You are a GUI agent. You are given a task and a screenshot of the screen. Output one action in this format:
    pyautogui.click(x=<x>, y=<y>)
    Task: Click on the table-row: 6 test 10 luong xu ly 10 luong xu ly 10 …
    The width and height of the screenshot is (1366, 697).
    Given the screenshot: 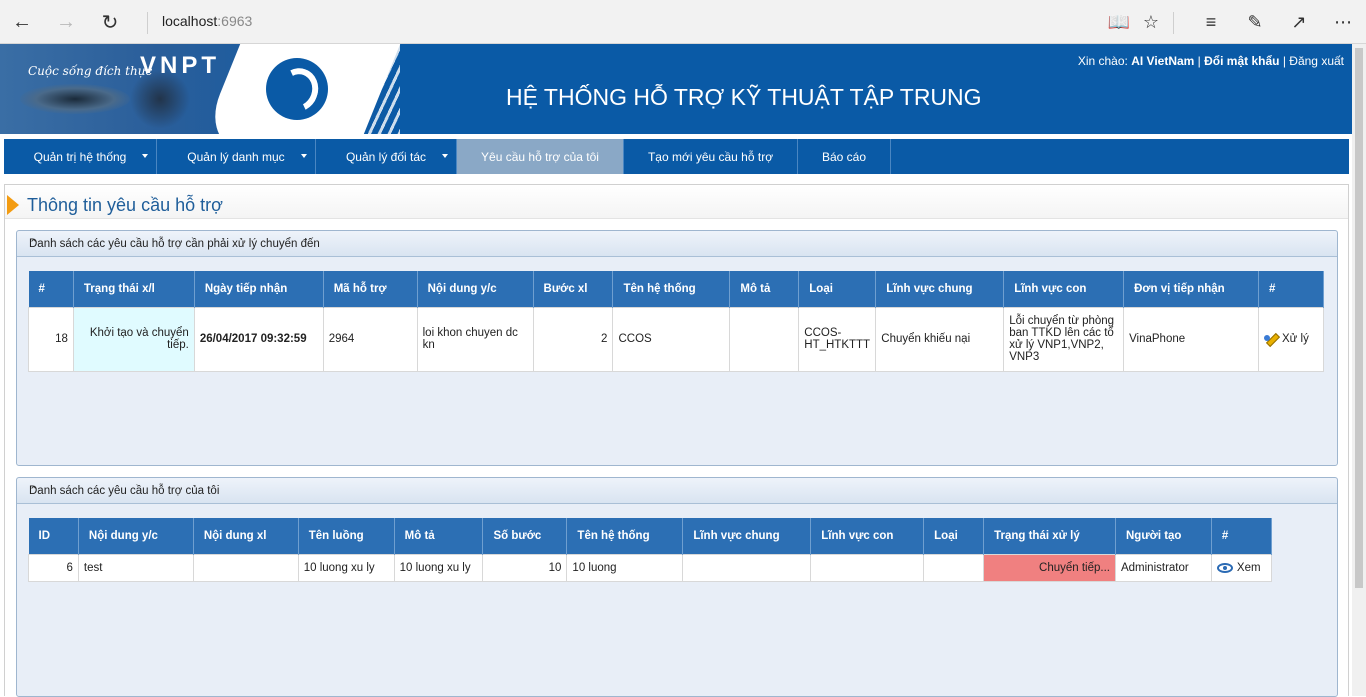 What is the action you would take?
    pyautogui.click(x=650, y=567)
    